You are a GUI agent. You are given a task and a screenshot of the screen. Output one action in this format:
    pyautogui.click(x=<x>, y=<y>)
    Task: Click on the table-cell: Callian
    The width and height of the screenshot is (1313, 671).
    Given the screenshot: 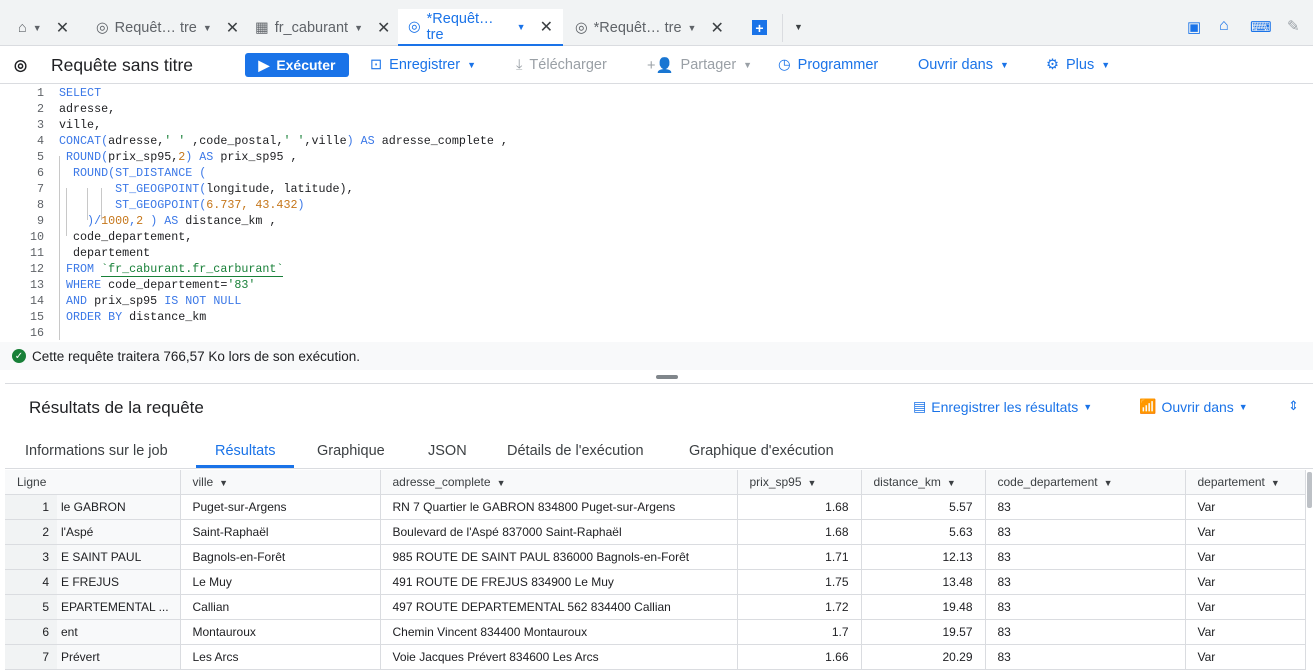 What is the action you would take?
    pyautogui.click(x=280, y=607)
    